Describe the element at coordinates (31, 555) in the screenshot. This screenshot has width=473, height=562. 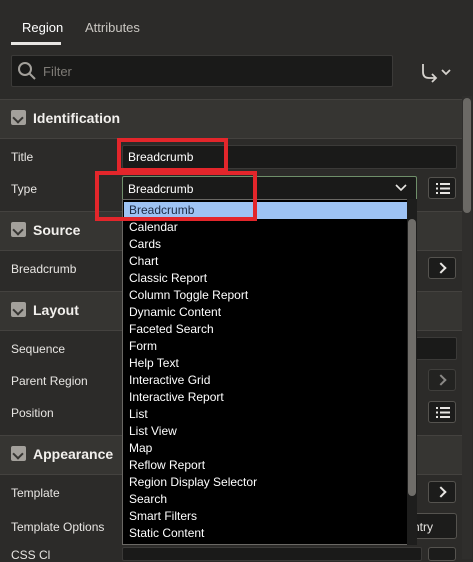
I see `css-classes-label: CSS Cl` at that location.